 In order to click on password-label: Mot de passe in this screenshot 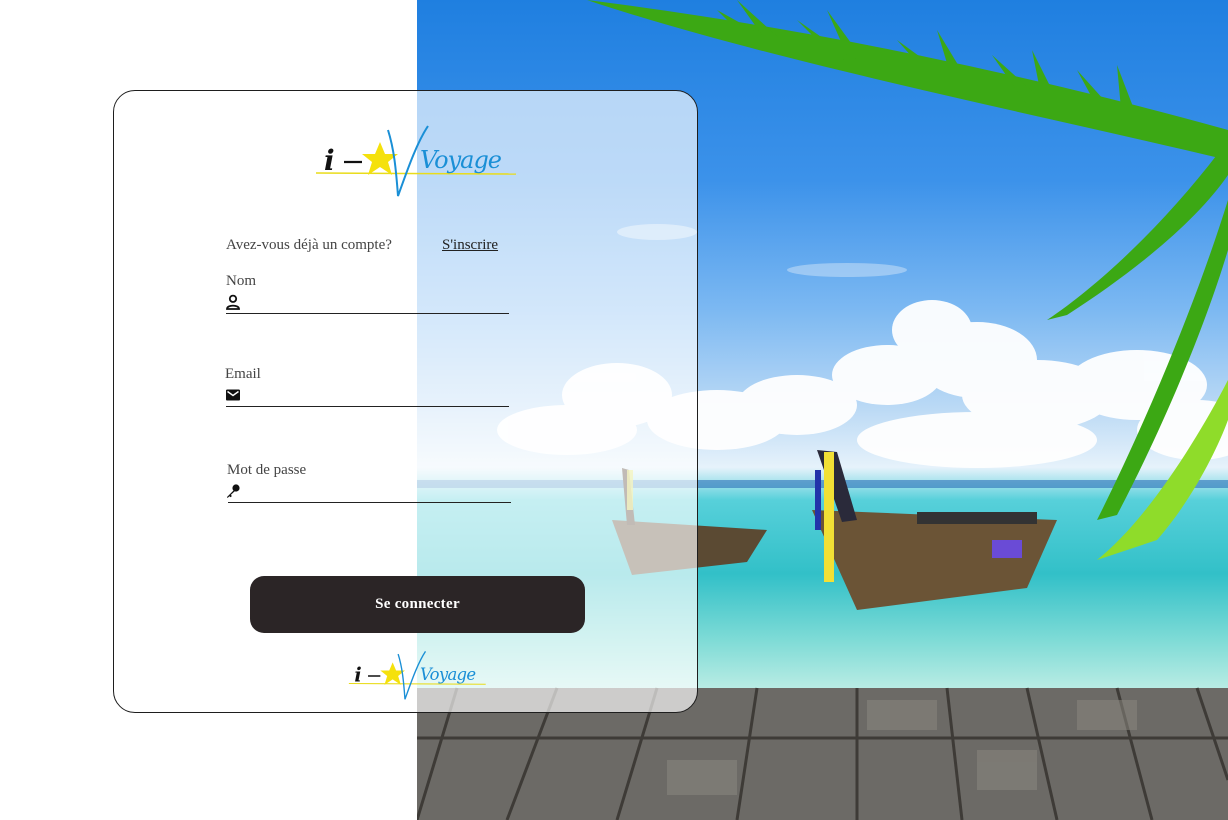, I will do `click(267, 470)`.